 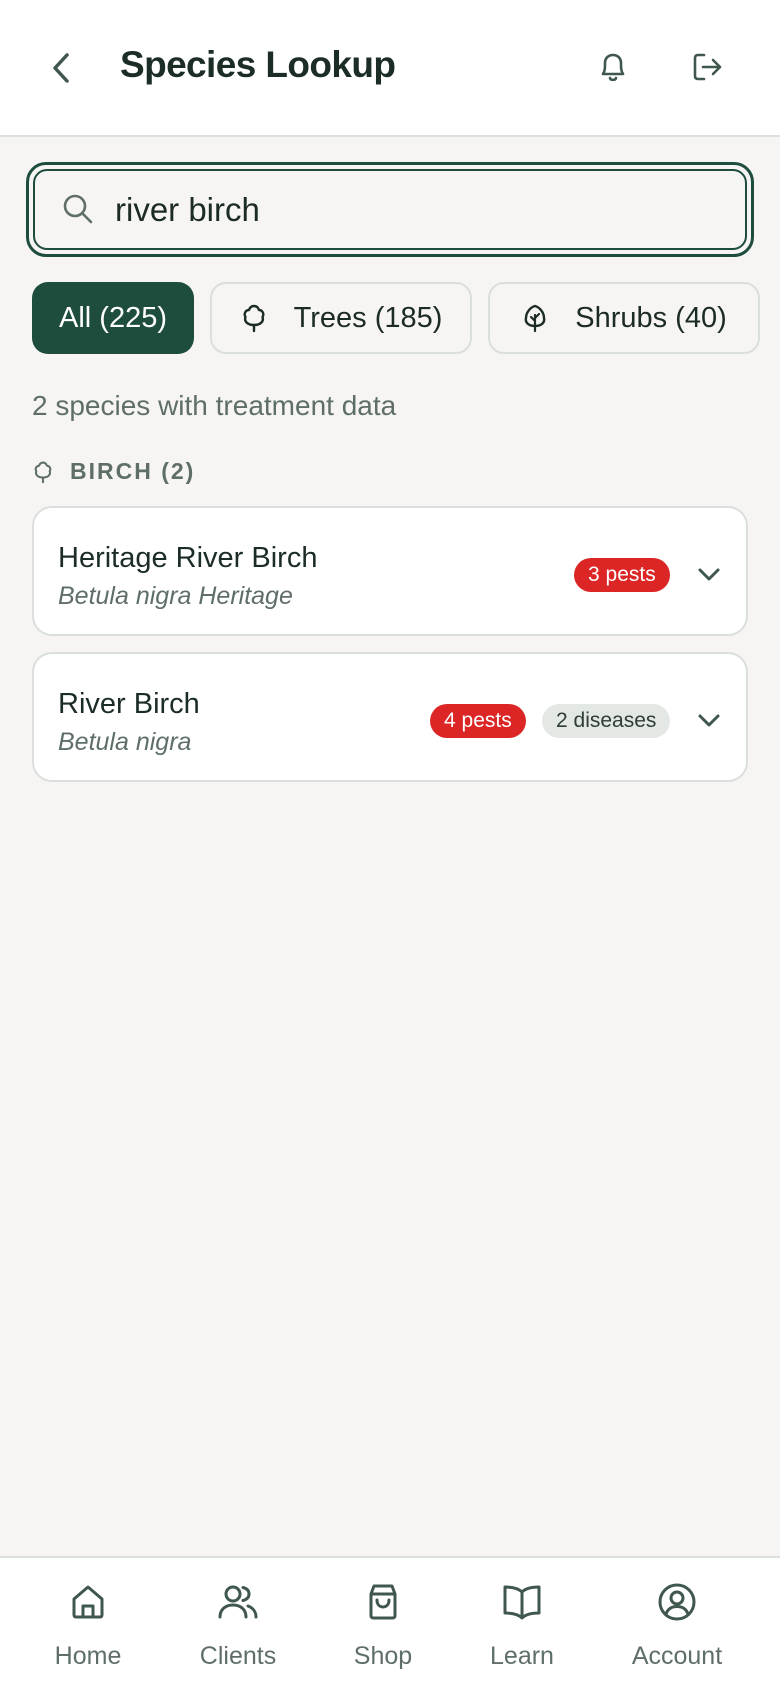 I want to click on chevron-left-icon, so click(x=61, y=68).